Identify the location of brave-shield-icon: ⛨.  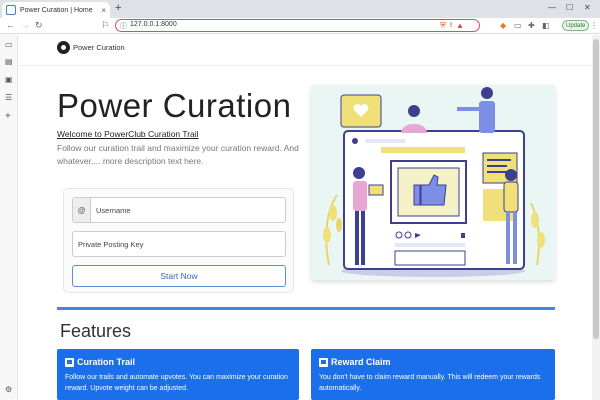
(443, 26).